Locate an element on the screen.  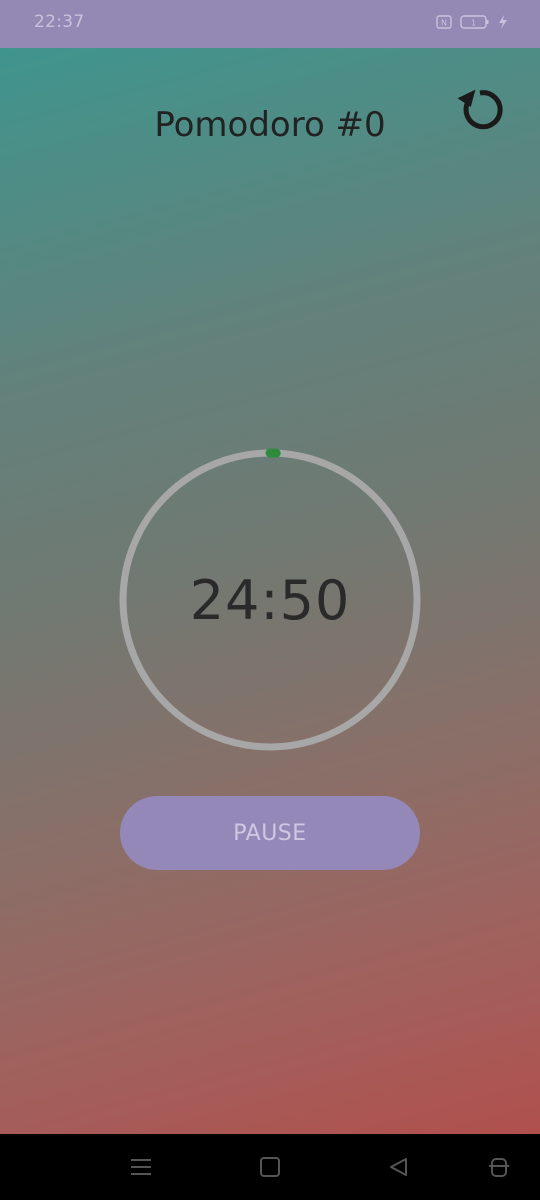
charging-bolt-icon is located at coordinates (503, 22).